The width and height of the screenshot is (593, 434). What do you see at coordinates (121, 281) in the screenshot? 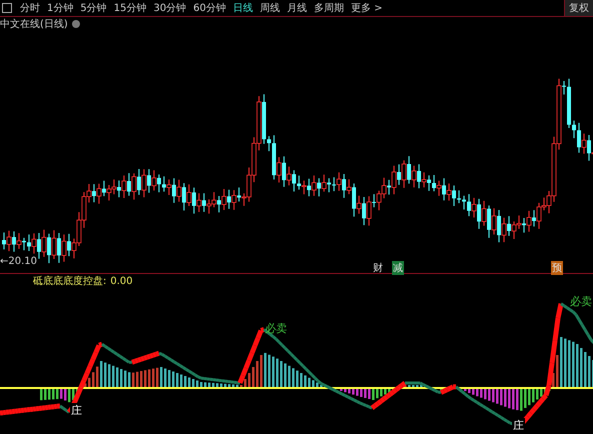
I see `indicator-value: 0.00` at bounding box center [121, 281].